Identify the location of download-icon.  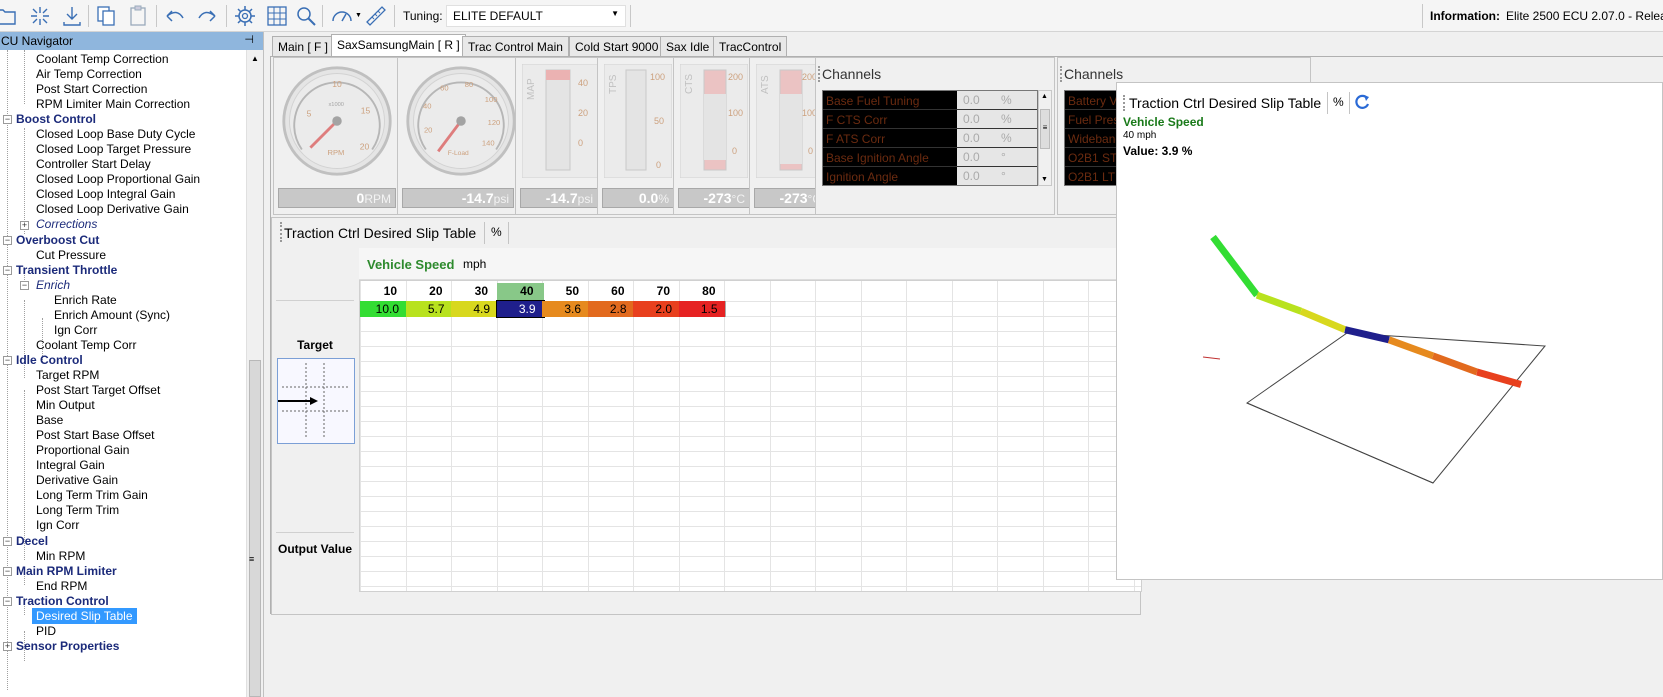
(72, 16).